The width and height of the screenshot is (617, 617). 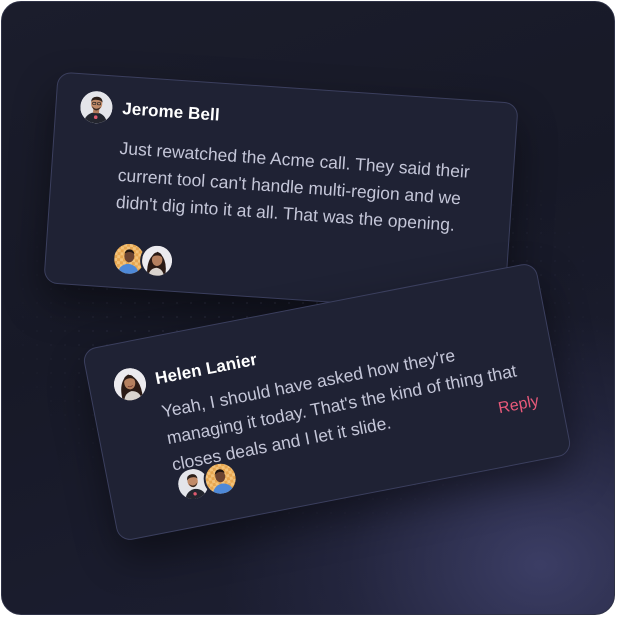 I want to click on man-avatar-icon, so click(x=96, y=107).